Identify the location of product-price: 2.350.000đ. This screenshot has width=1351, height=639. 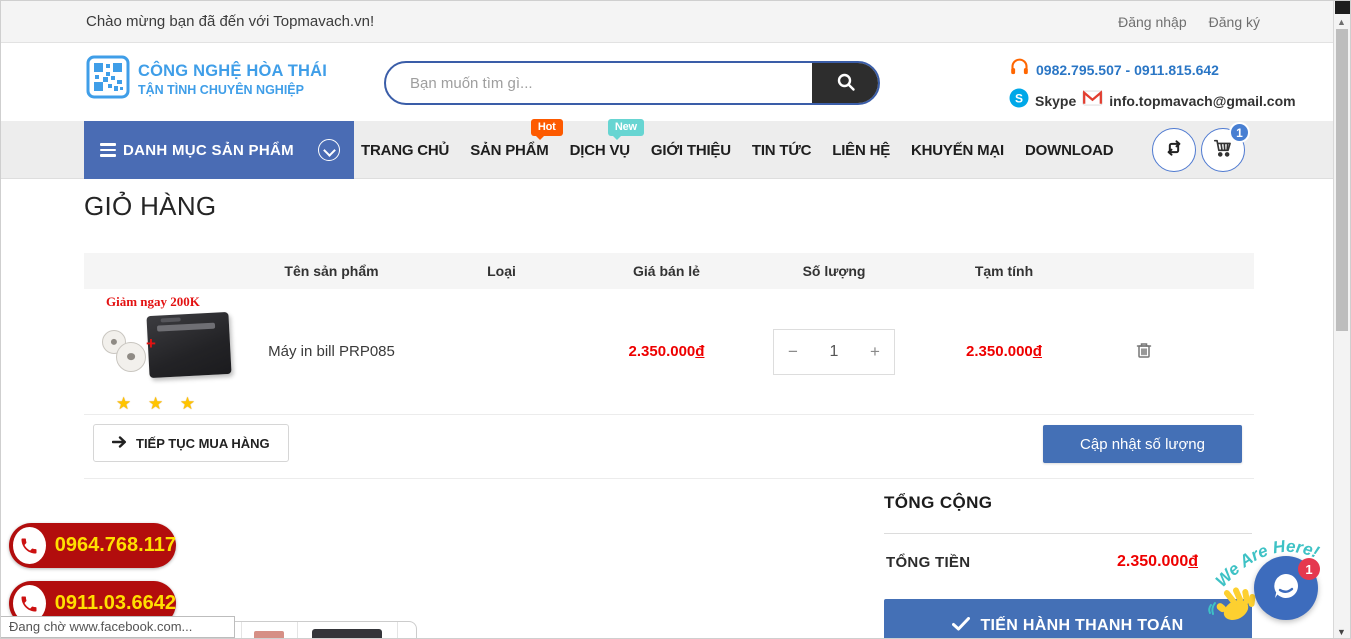
(666, 351).